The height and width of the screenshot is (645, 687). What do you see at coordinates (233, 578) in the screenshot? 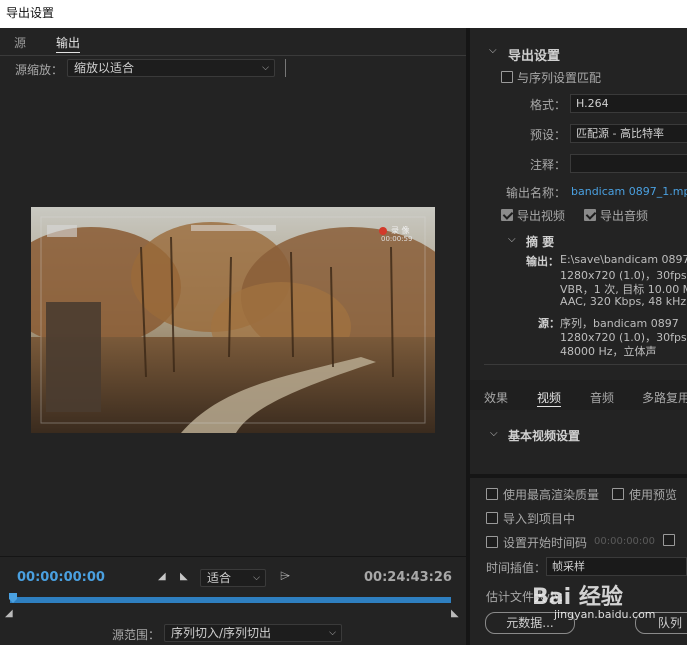
I see `zoom-select: 适合 ⌵` at bounding box center [233, 578].